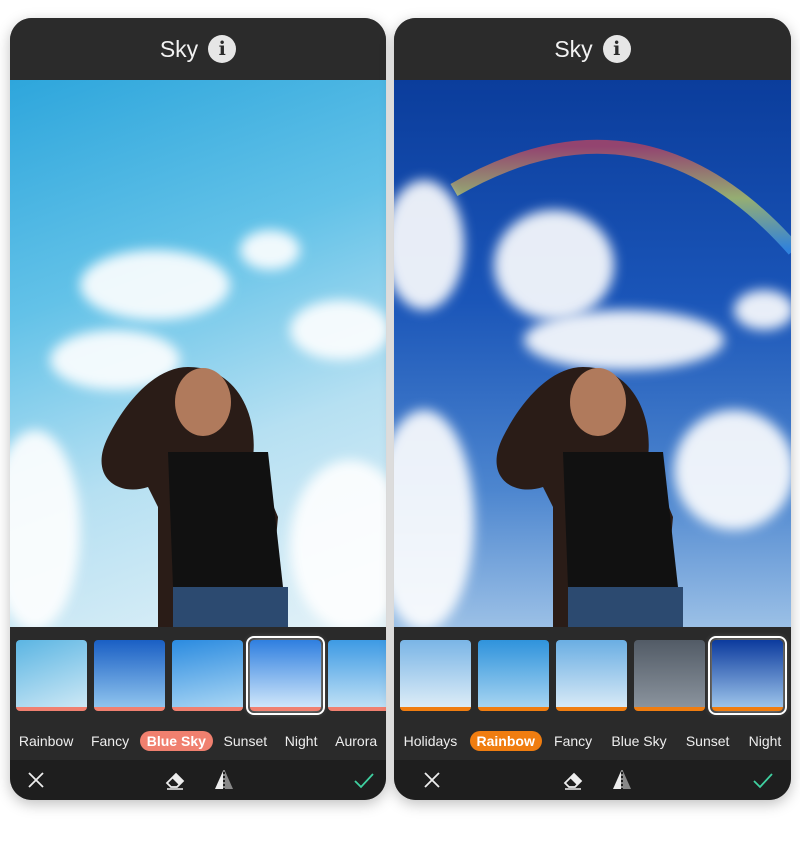  Describe the element at coordinates (431, 741) in the screenshot. I see `category-tab: Holidays` at that location.